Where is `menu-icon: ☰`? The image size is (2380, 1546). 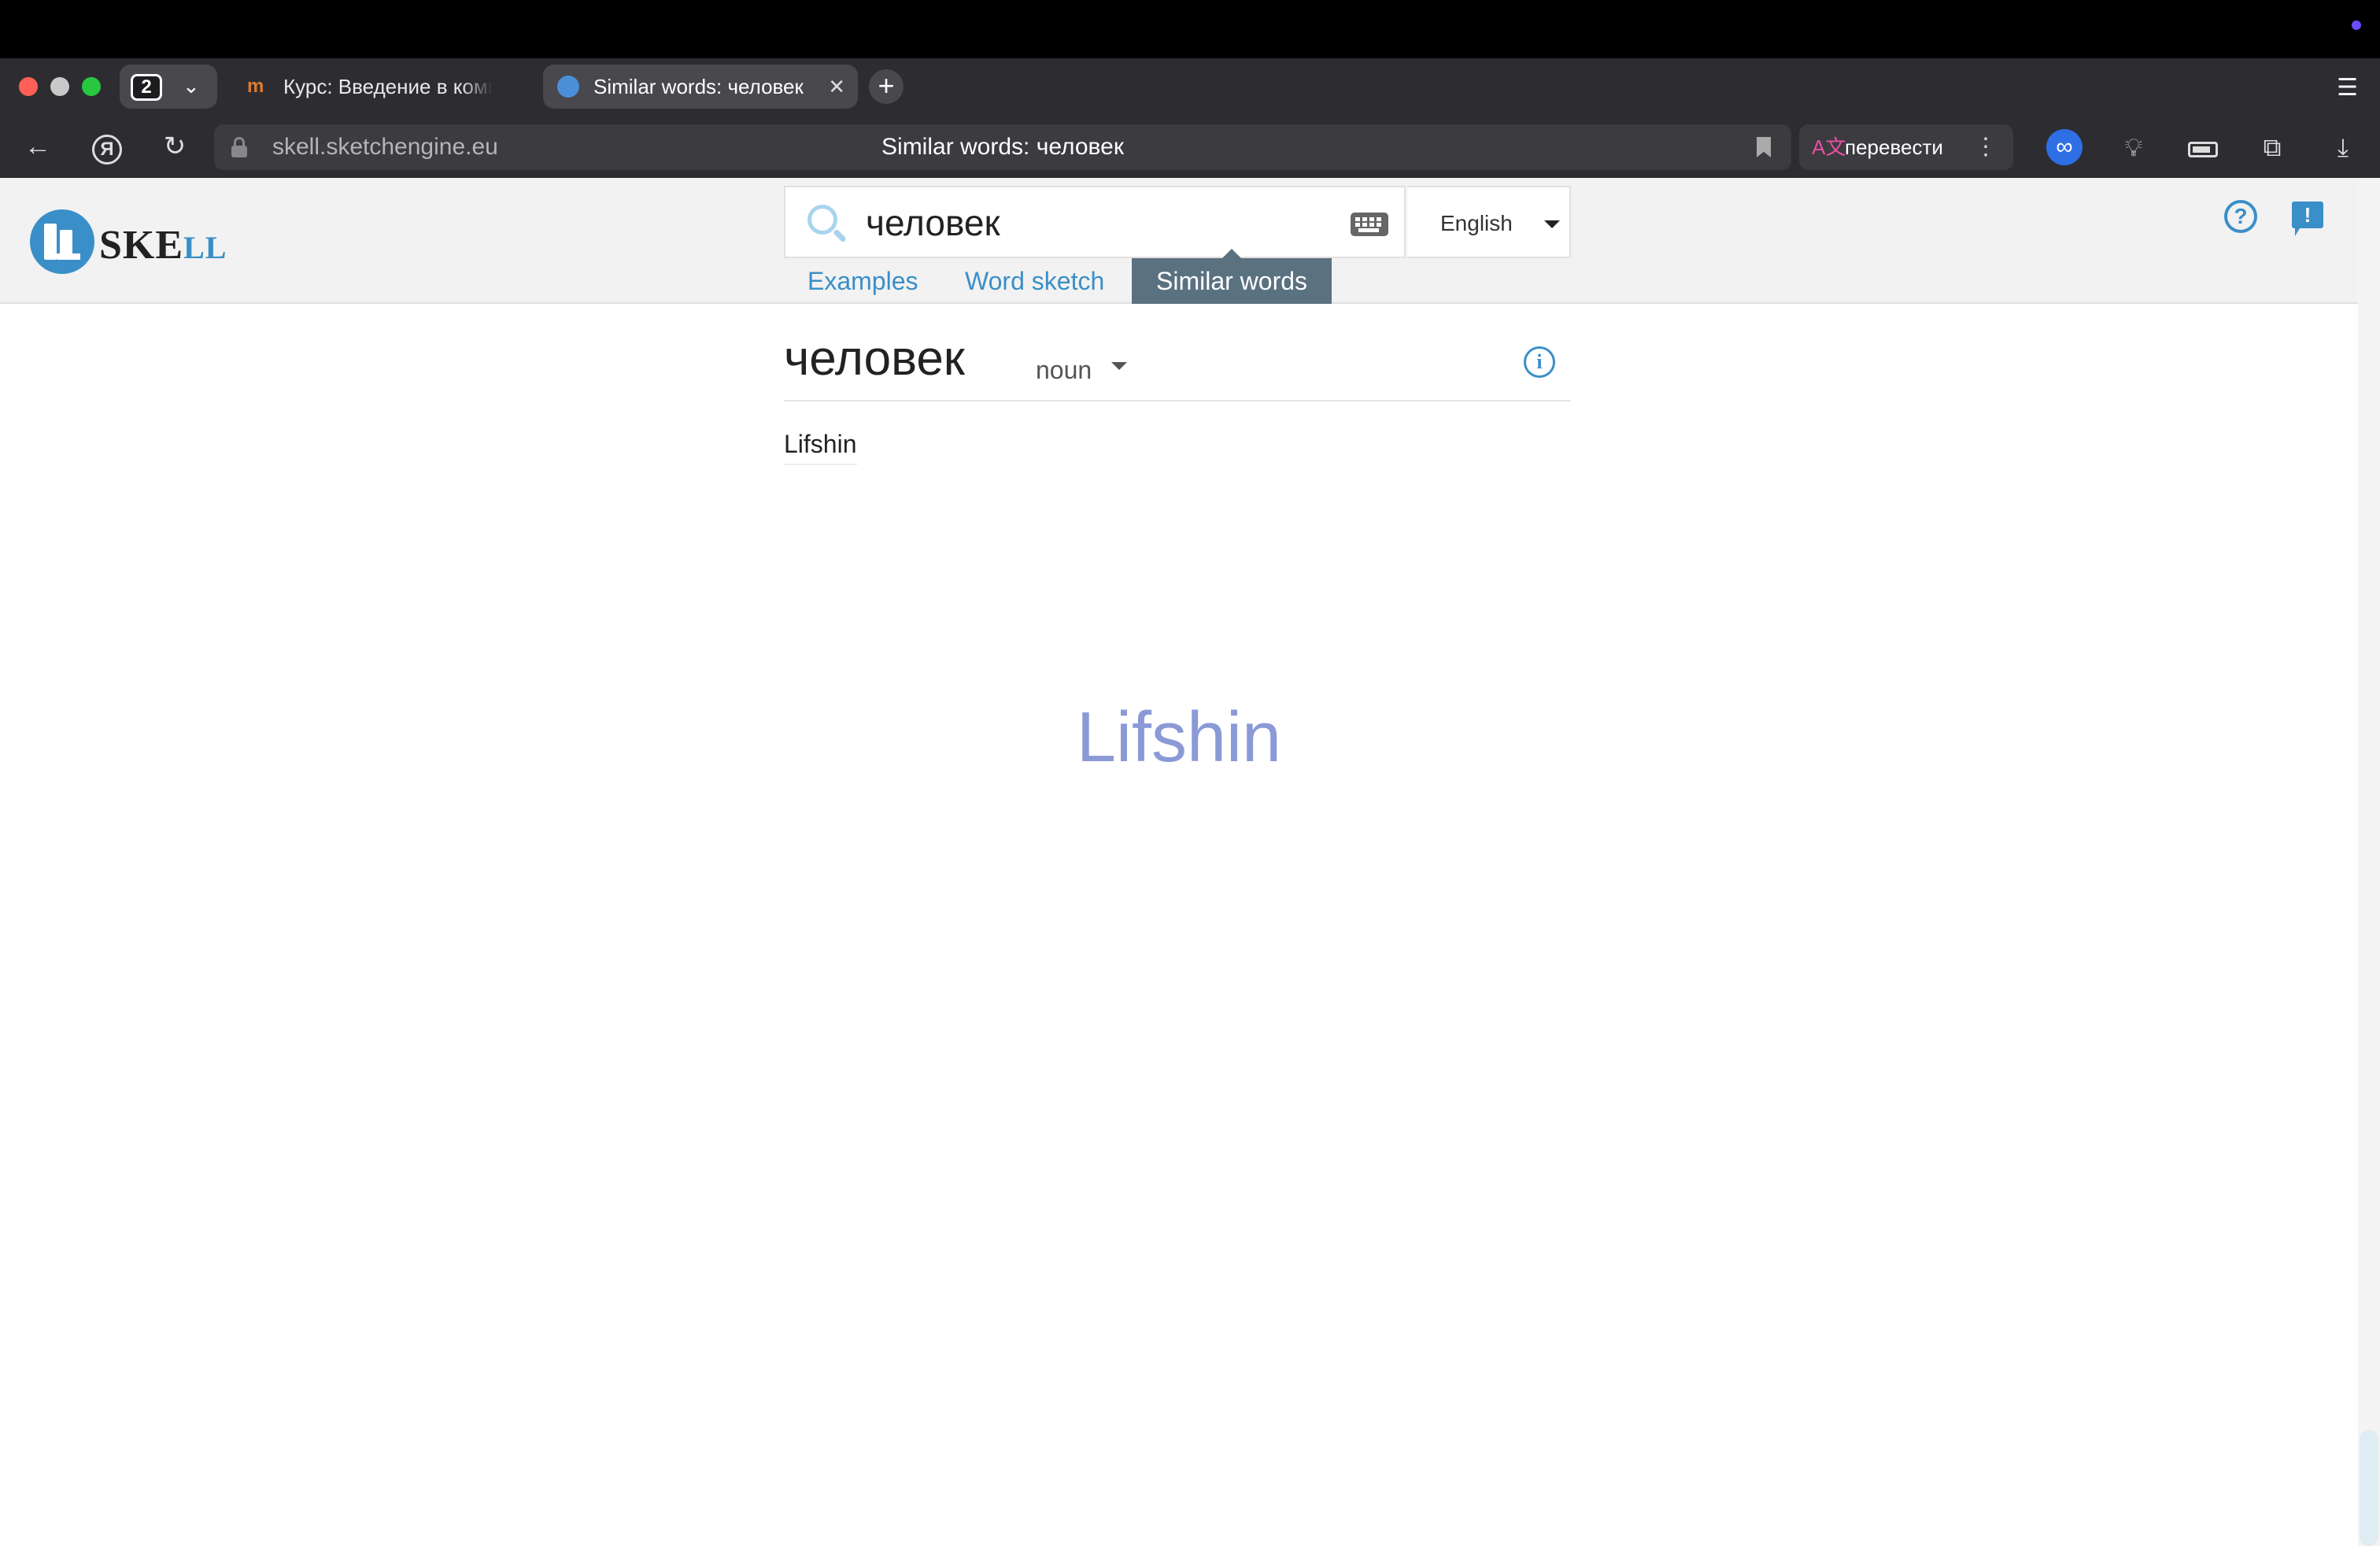 menu-icon: ☰ is located at coordinates (2347, 88).